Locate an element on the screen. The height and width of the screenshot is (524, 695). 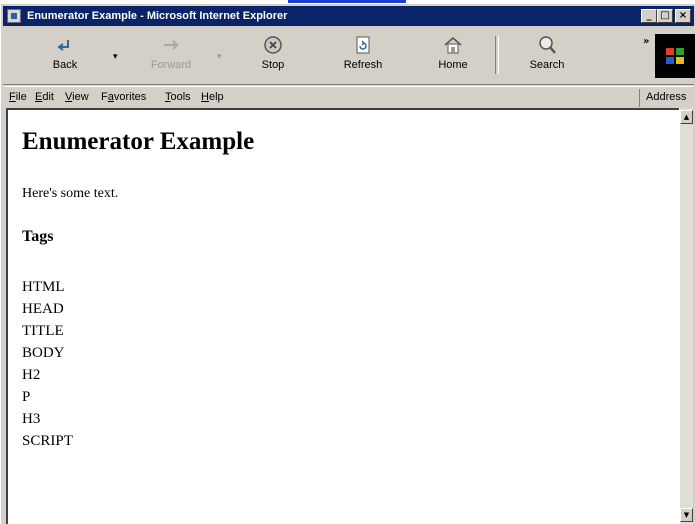
toolbar-separator is located at coordinates (497, 55).